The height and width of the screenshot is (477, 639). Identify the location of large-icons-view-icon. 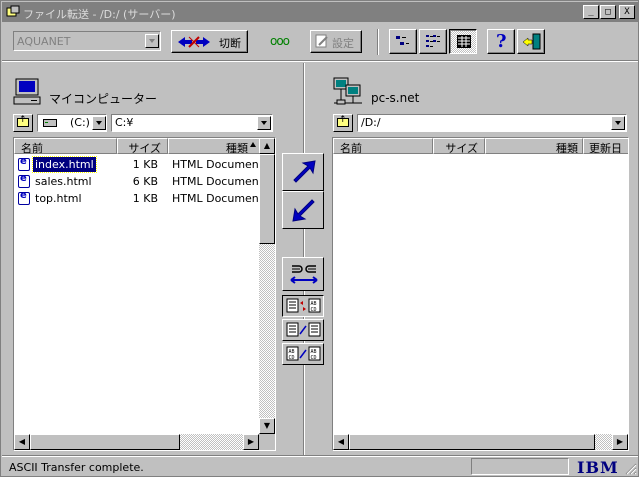
(402, 40).